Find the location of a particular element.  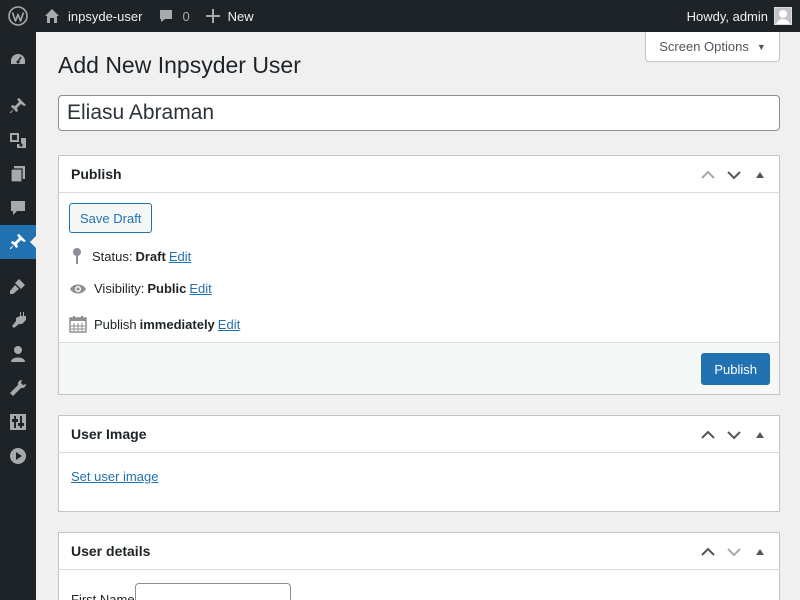

tools-icon is located at coordinates (18, 388).